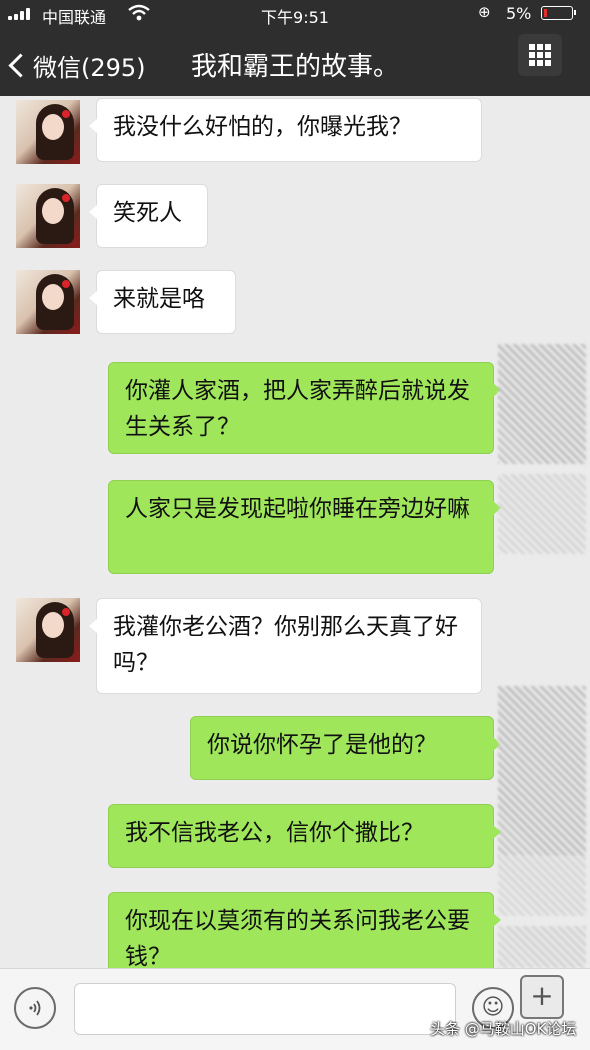 Image resolution: width=590 pixels, height=1050 pixels. What do you see at coordinates (285, 646) in the screenshot?
I see `message-bubble-incoming: 我灌你老公酒？你别那么天真了好吗？` at bounding box center [285, 646].